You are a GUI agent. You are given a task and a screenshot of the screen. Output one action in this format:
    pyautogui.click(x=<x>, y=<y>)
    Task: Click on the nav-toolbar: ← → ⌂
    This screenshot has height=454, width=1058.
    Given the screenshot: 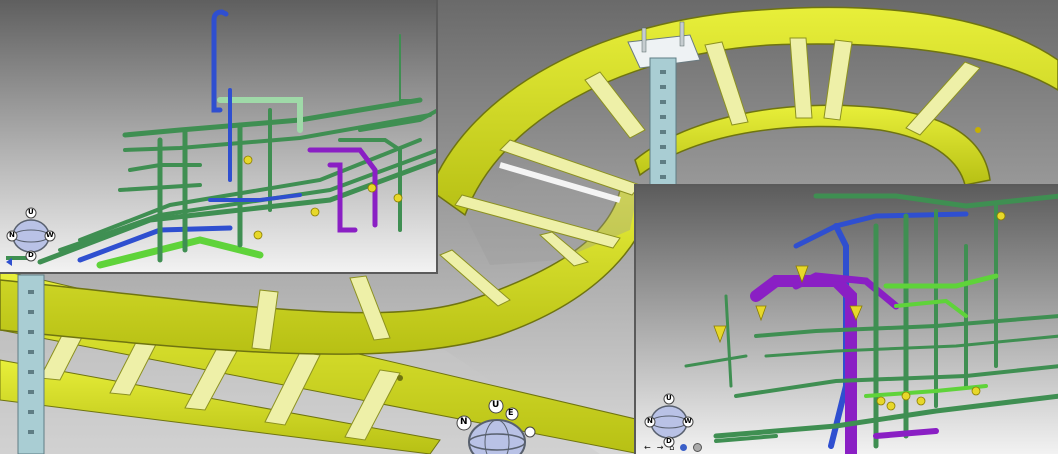 What is the action you would take?
    pyautogui.click(x=673, y=447)
    